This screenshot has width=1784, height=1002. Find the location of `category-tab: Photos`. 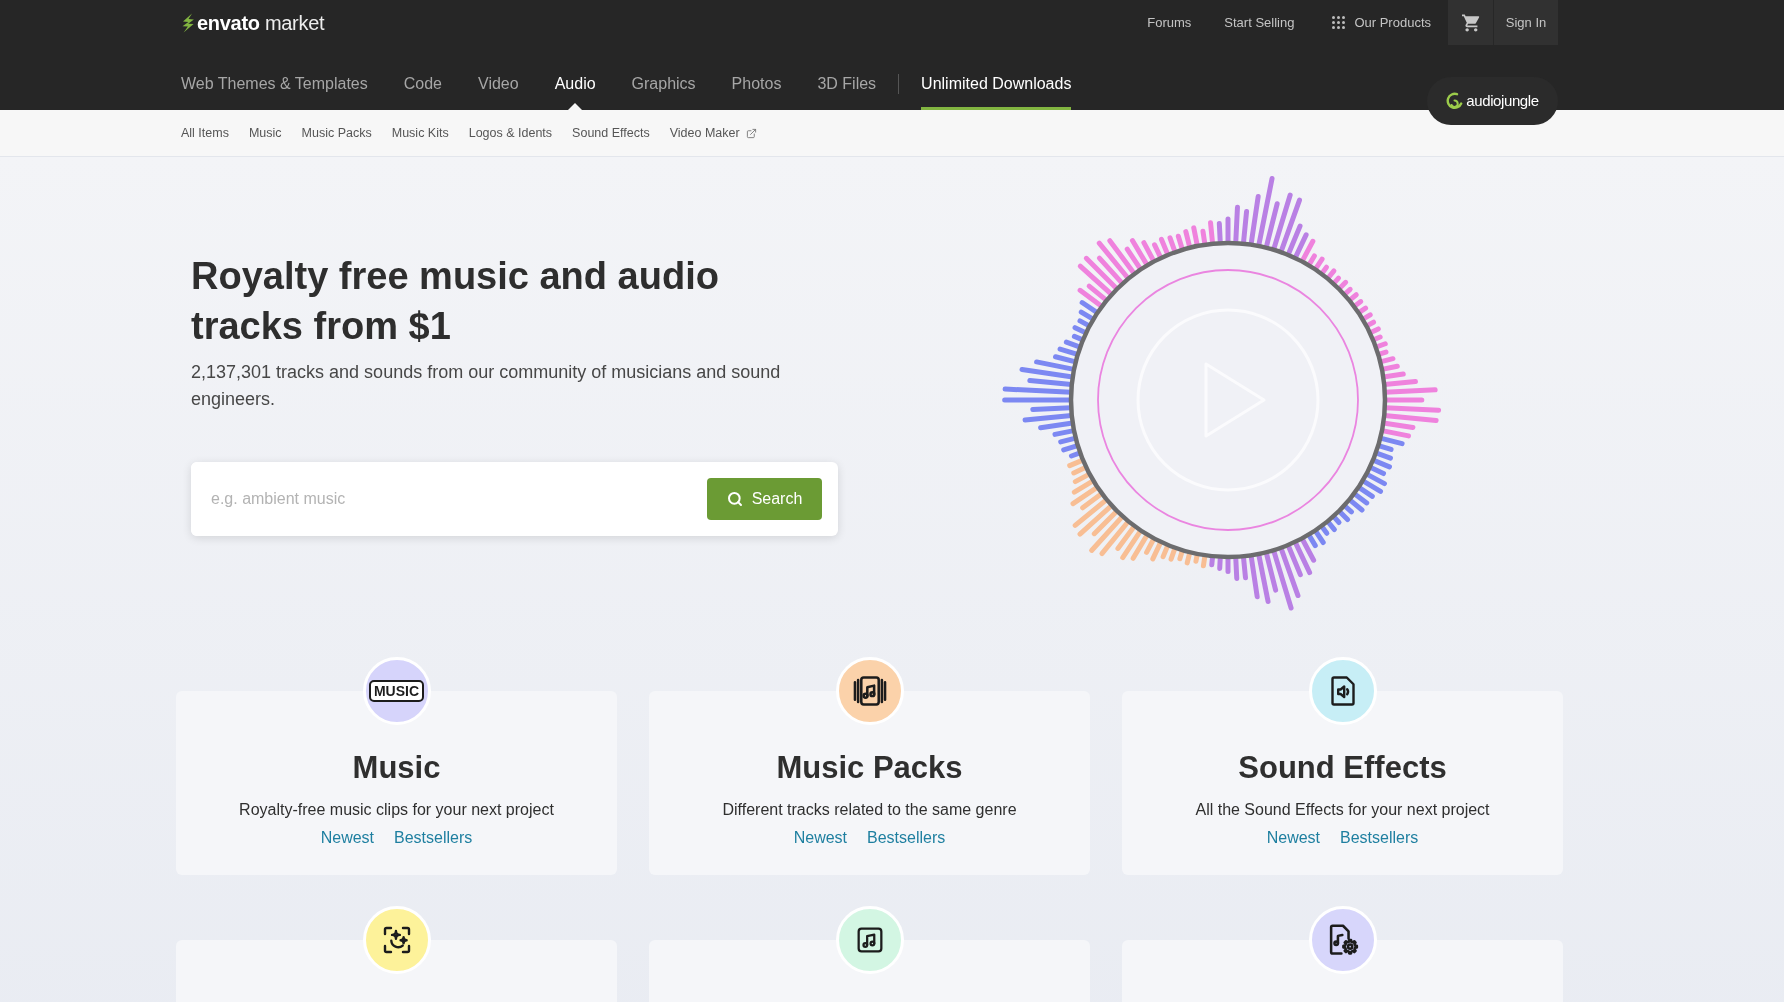

category-tab: Photos is located at coordinates (756, 83).